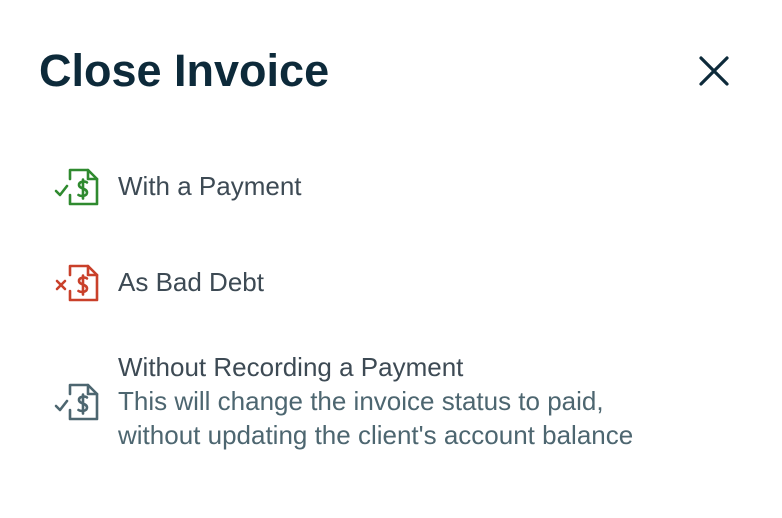  Describe the element at coordinates (210, 186) in the screenshot. I see `option-label: With a Payment` at that location.